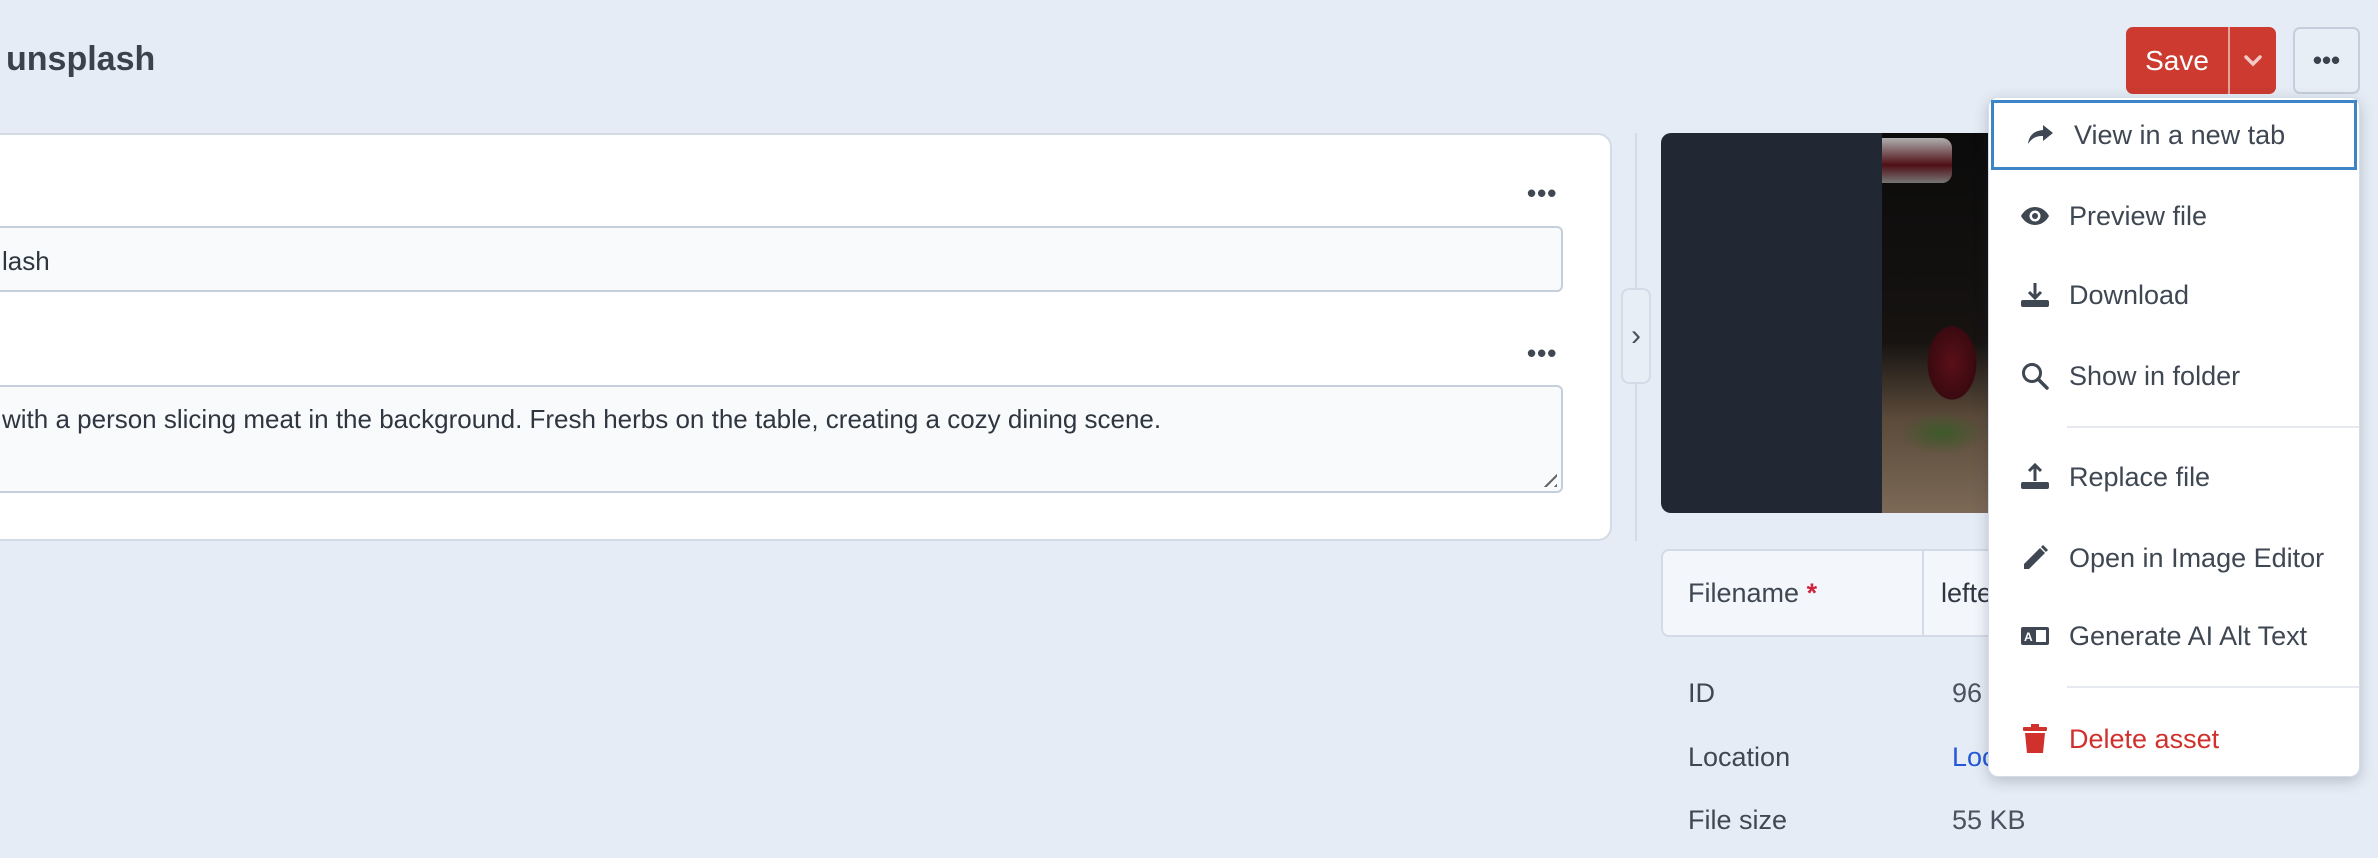 This screenshot has height=858, width=2378. Describe the element at coordinates (2140, 476) in the screenshot. I see `menu-item-label: Replace file` at that location.